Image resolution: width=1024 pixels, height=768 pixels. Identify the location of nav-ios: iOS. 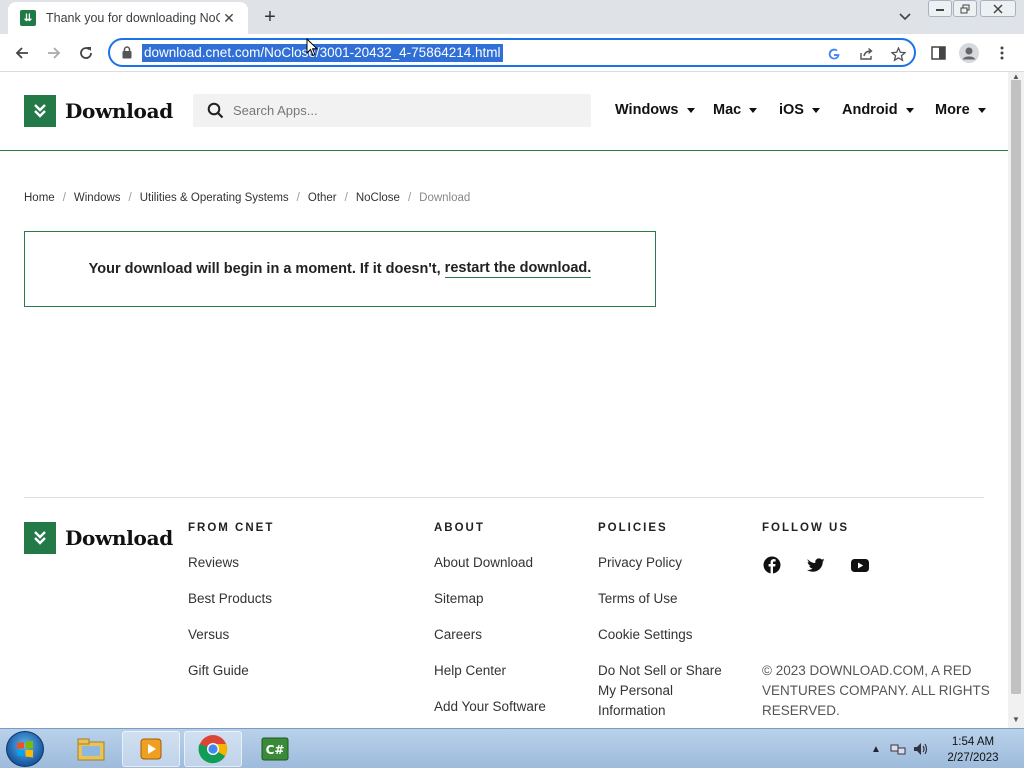
(799, 110).